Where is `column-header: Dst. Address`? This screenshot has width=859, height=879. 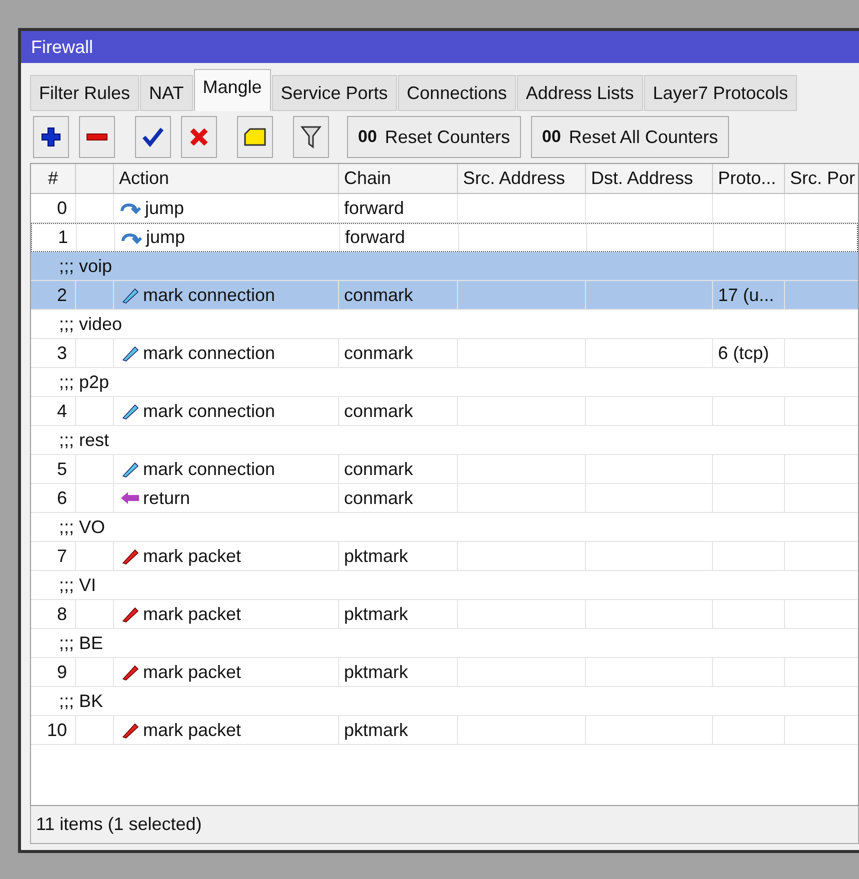 column-header: Dst. Address is located at coordinates (649, 178).